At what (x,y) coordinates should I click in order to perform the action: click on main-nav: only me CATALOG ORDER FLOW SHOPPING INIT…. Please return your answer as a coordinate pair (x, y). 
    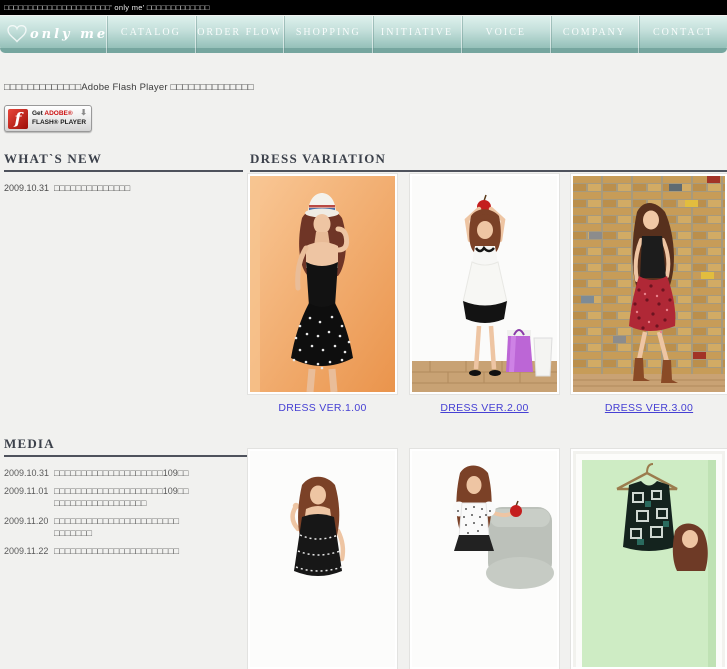
    Looking at the image, I should click on (363, 34).